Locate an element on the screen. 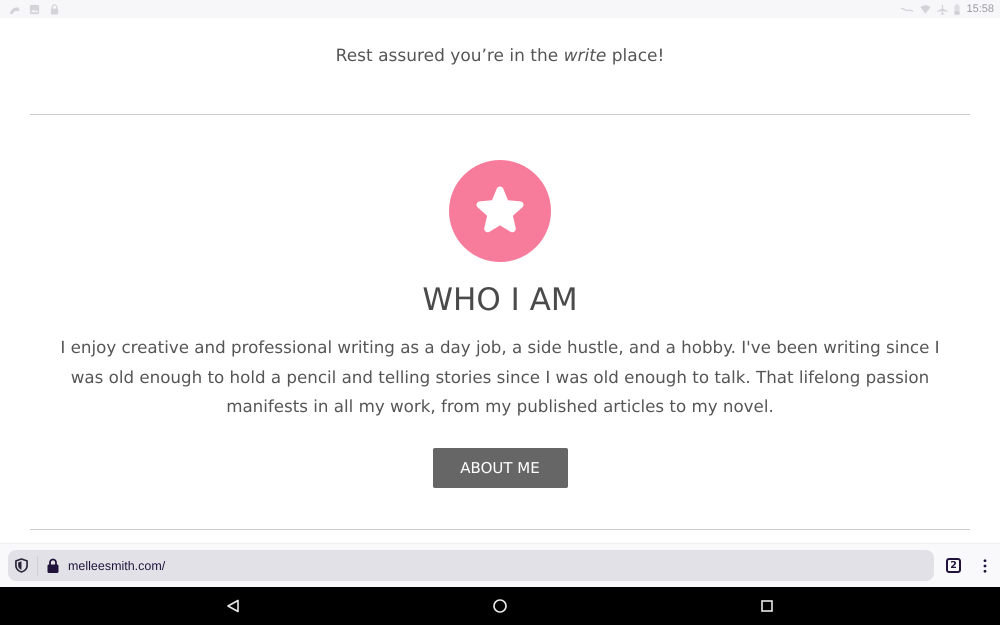 The height and width of the screenshot is (625, 1000). menu-icon is located at coordinates (985, 565).